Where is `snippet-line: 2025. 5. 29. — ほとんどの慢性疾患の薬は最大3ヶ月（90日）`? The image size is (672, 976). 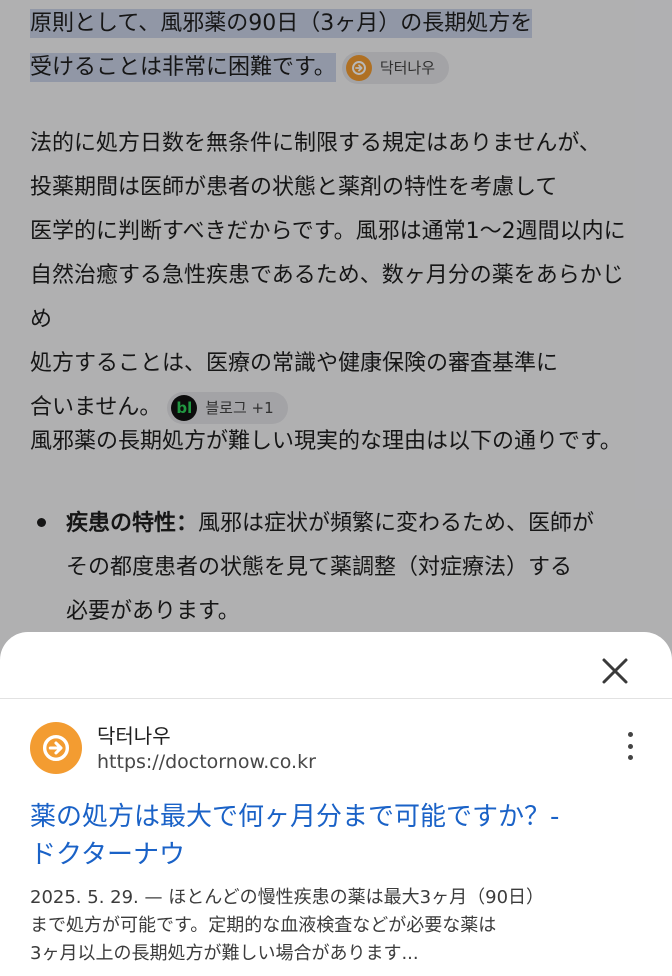 snippet-line: 2025. 5. 29. — ほとんどの慢性疾患の薬は最大3ヶ月（90日） is located at coordinates (287, 897).